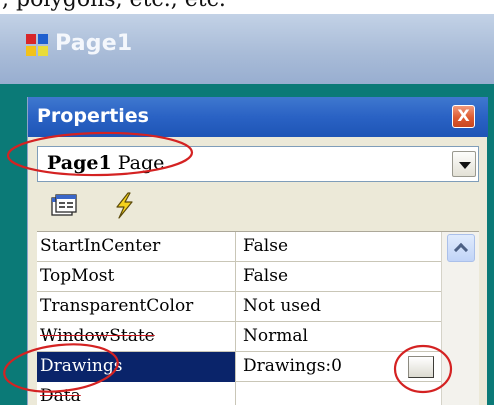  Describe the element at coordinates (94, 43) in the screenshot. I see `page-title: Page1` at that location.